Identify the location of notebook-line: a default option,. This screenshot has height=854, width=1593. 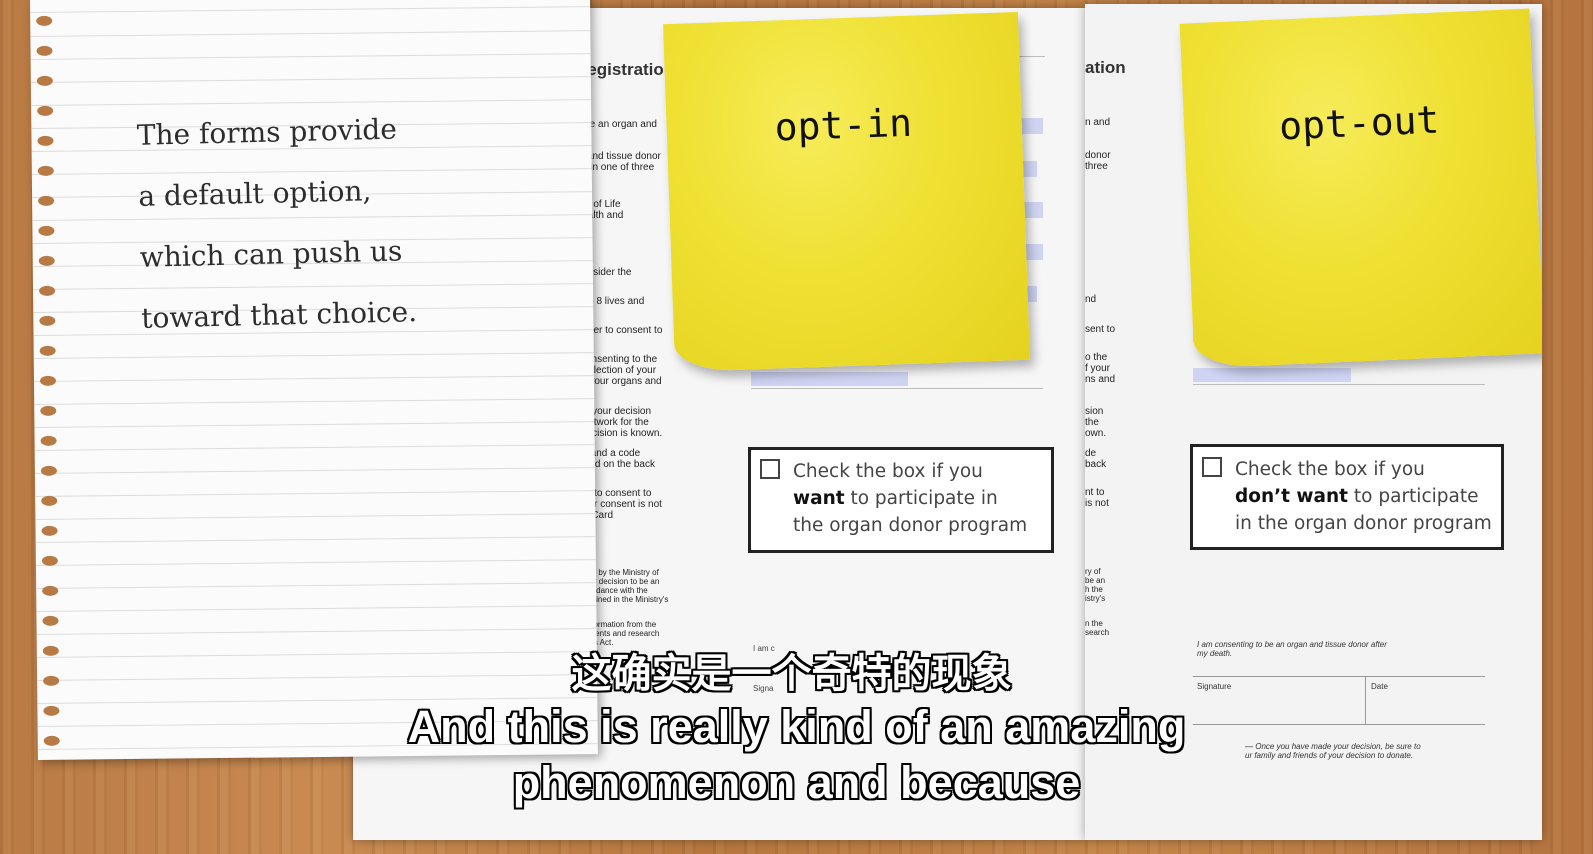
(254, 193).